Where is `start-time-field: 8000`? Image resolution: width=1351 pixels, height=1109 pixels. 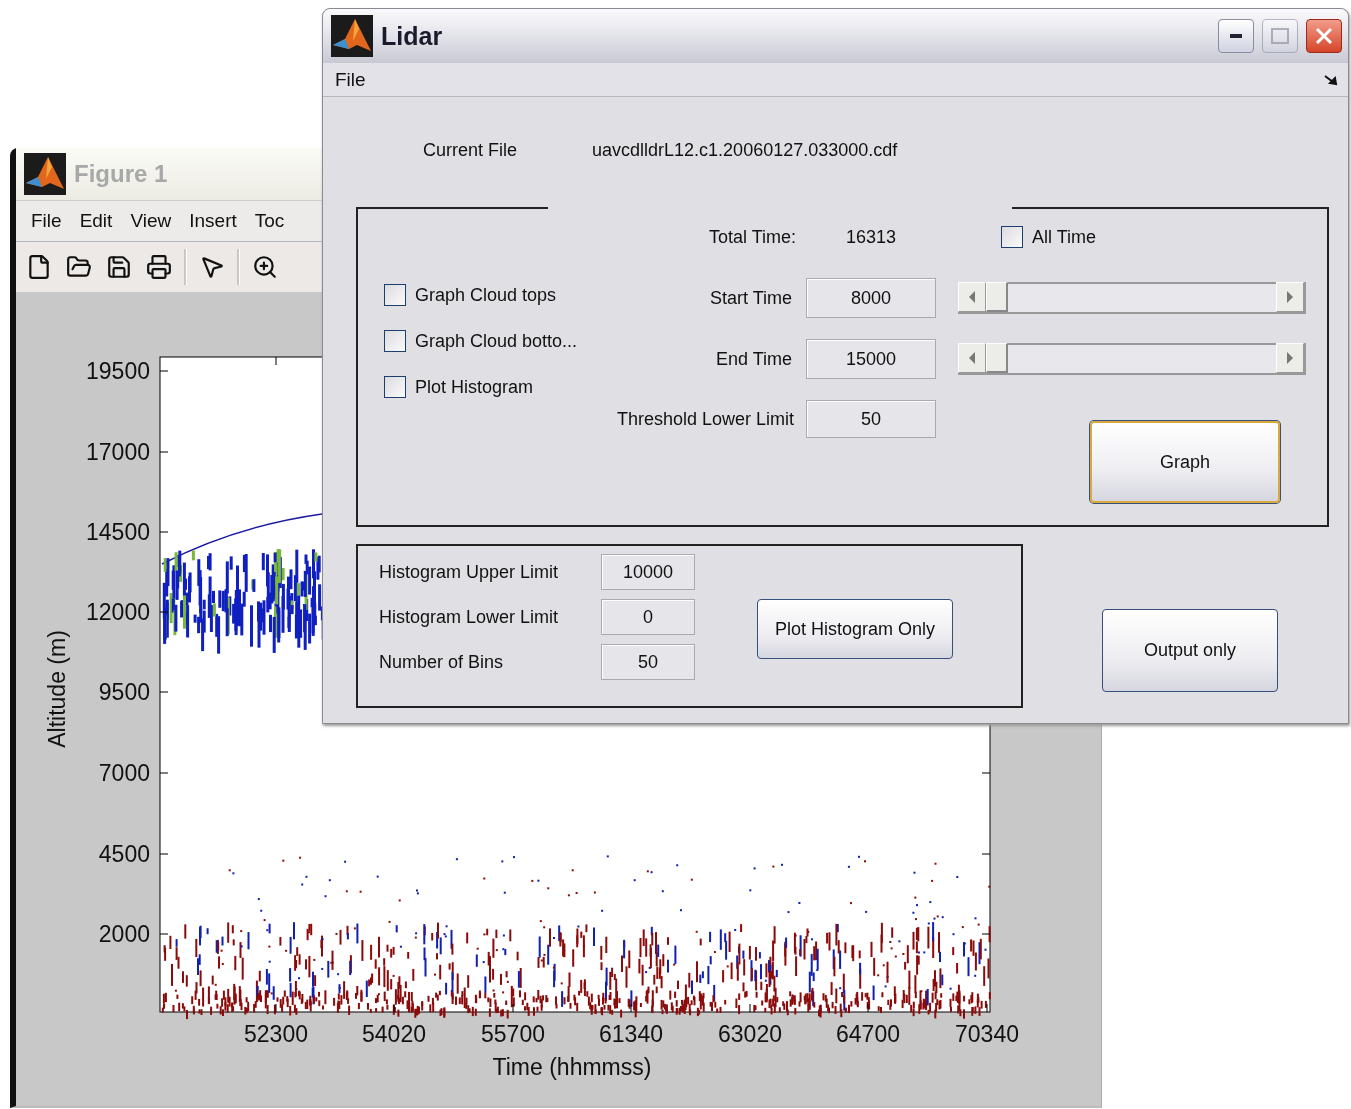
start-time-field: 8000 is located at coordinates (871, 298).